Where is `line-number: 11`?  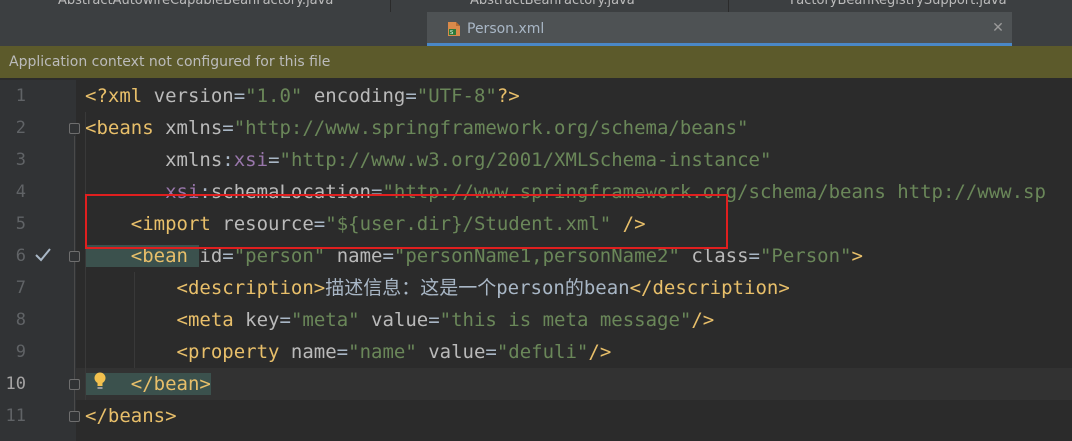 line-number: 11 is located at coordinates (15, 416).